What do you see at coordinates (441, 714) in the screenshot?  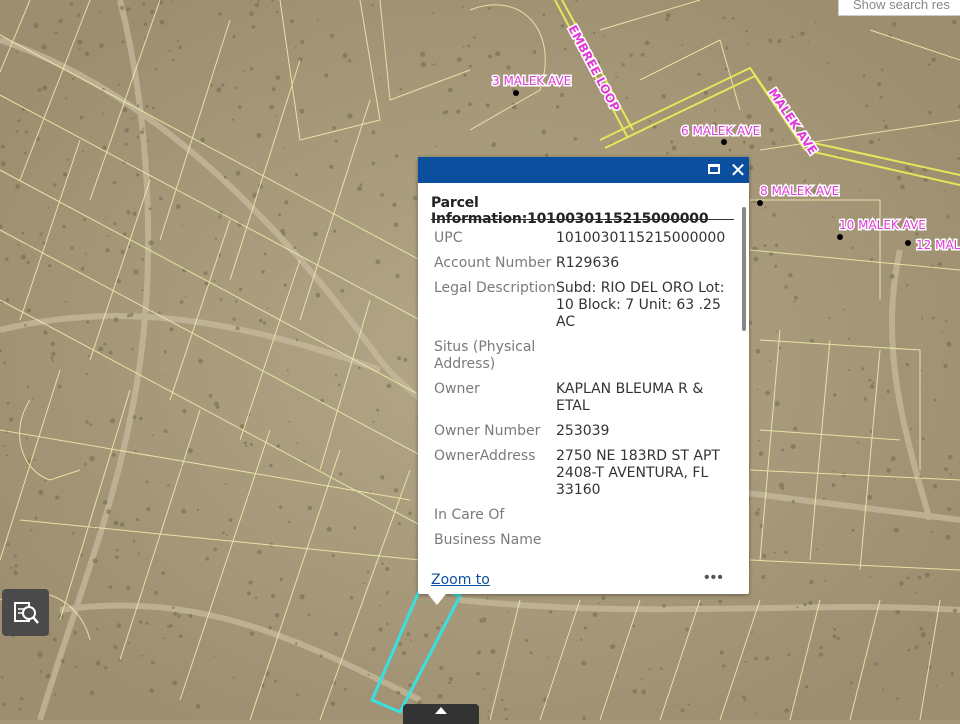 I see `expand-panel-button` at bounding box center [441, 714].